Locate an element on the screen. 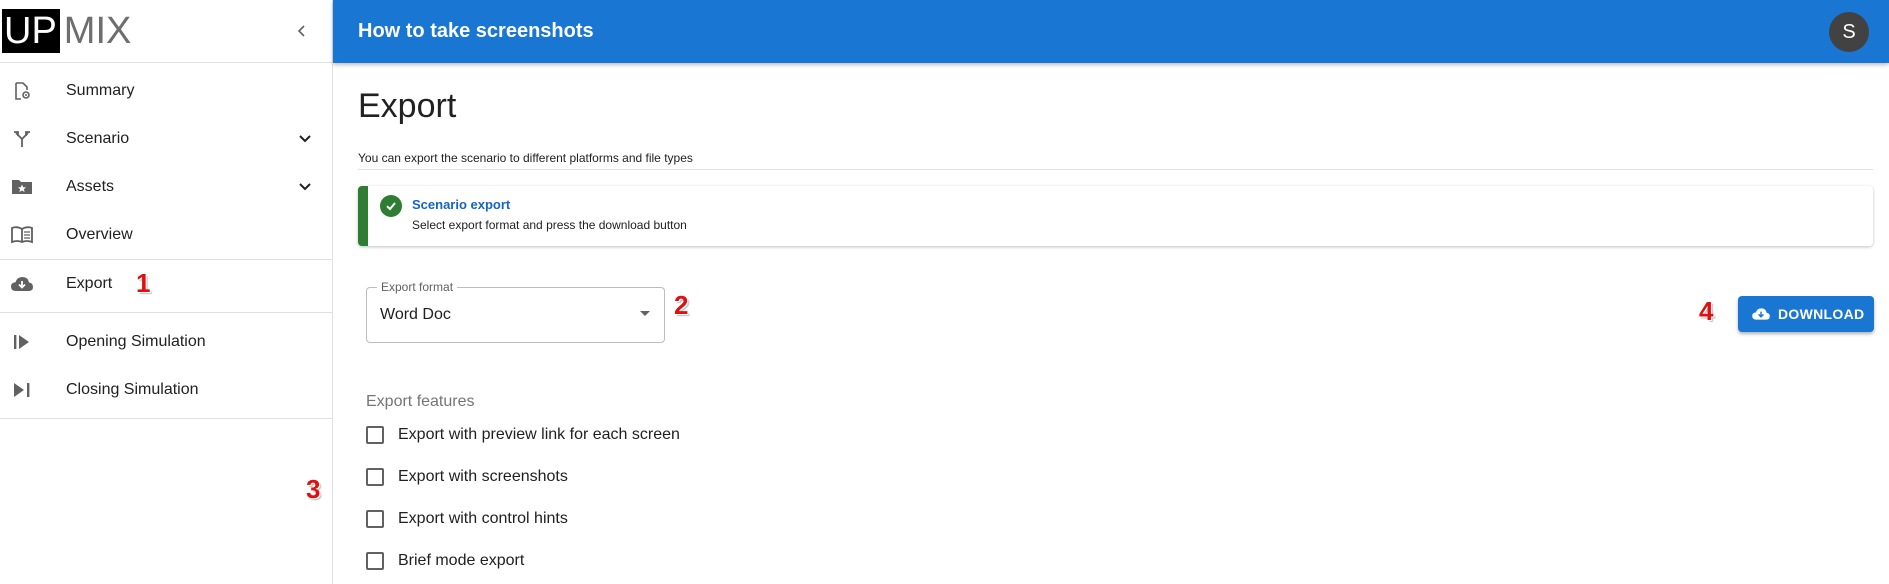  logo-row: UP MIX is located at coordinates (166, 31).